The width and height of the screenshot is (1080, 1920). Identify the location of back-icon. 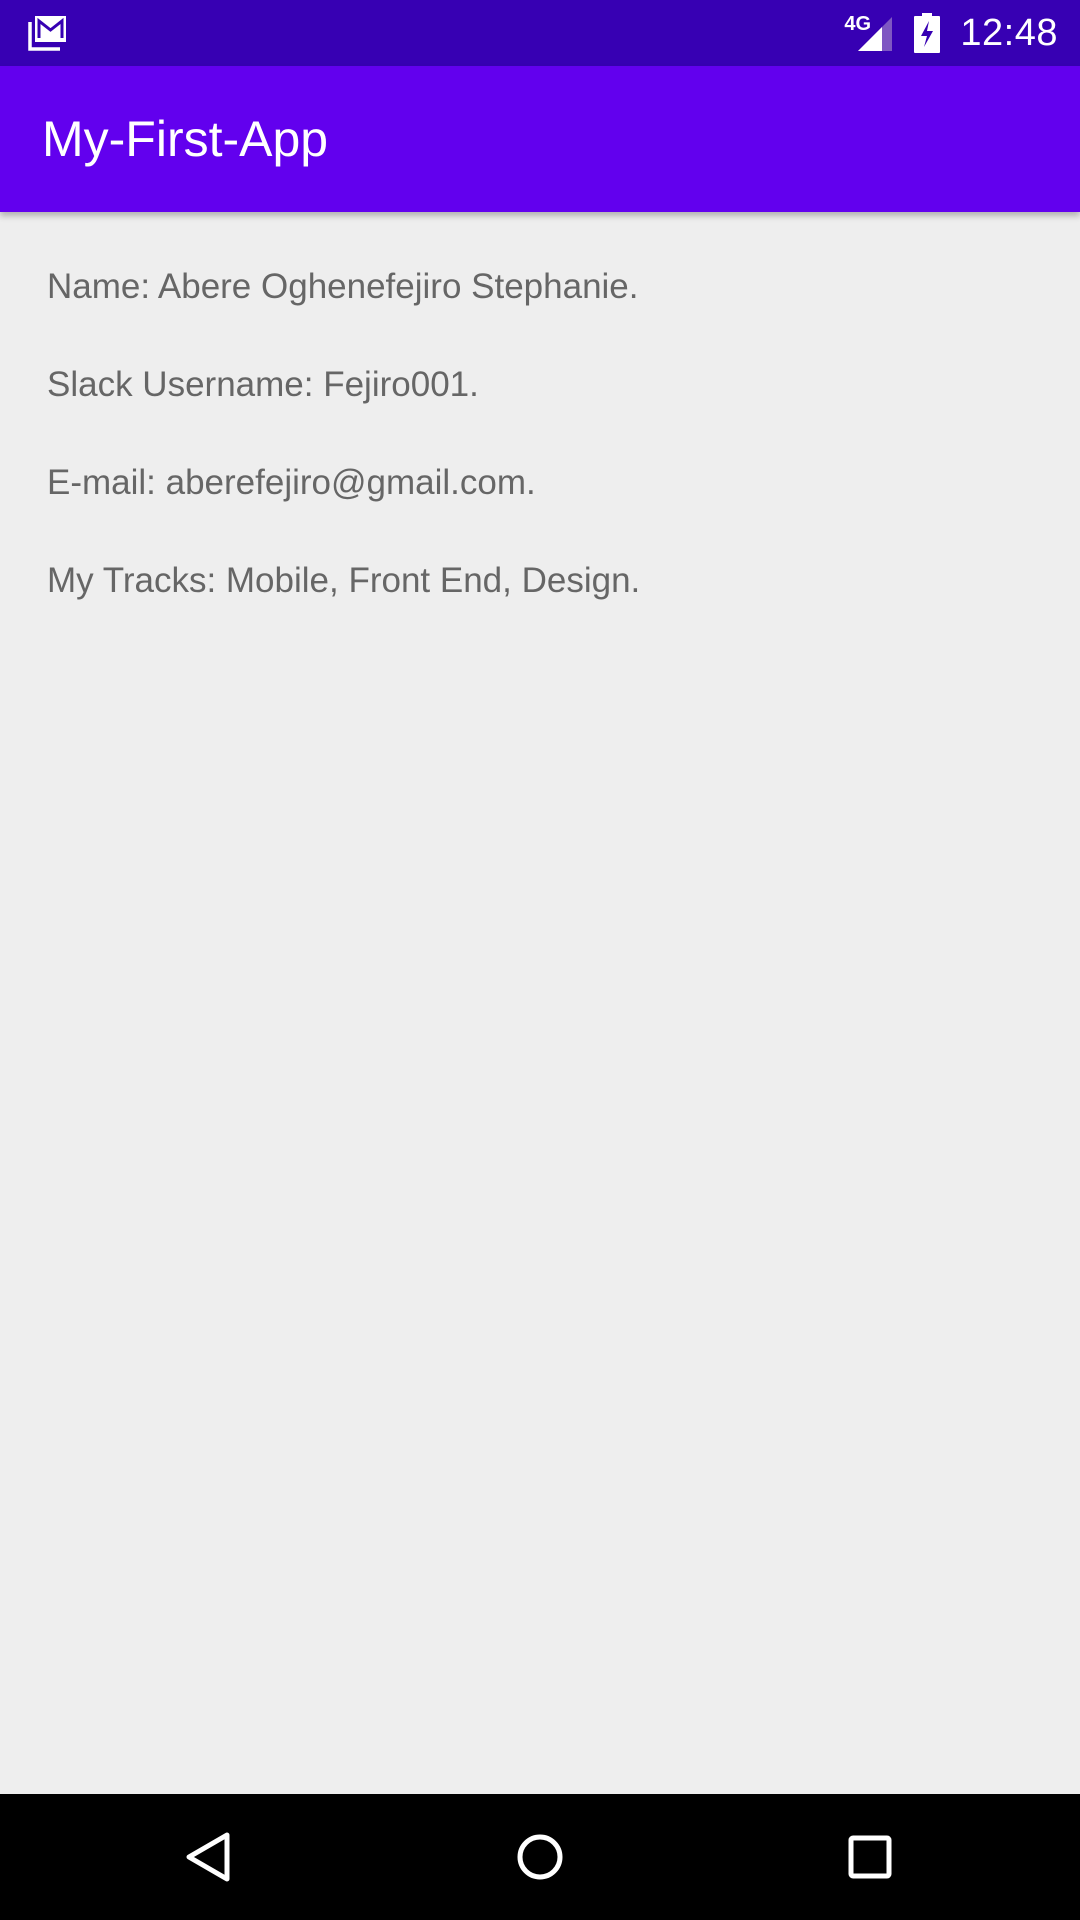
(210, 1857).